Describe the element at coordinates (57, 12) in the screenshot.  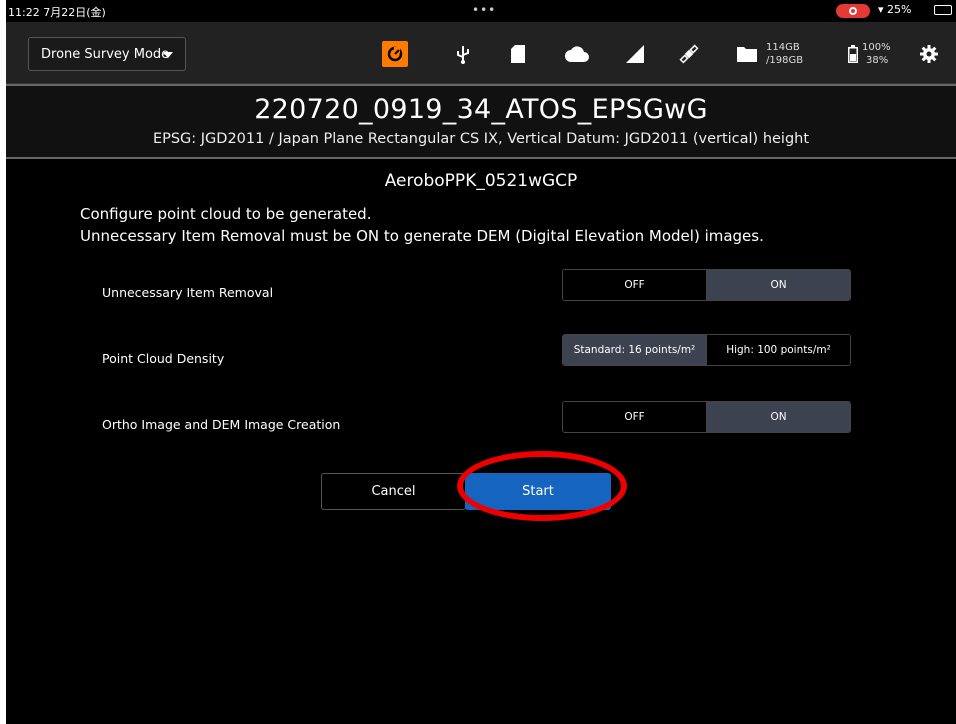
I see `status-time: 11:22 7月22日(金)` at that location.